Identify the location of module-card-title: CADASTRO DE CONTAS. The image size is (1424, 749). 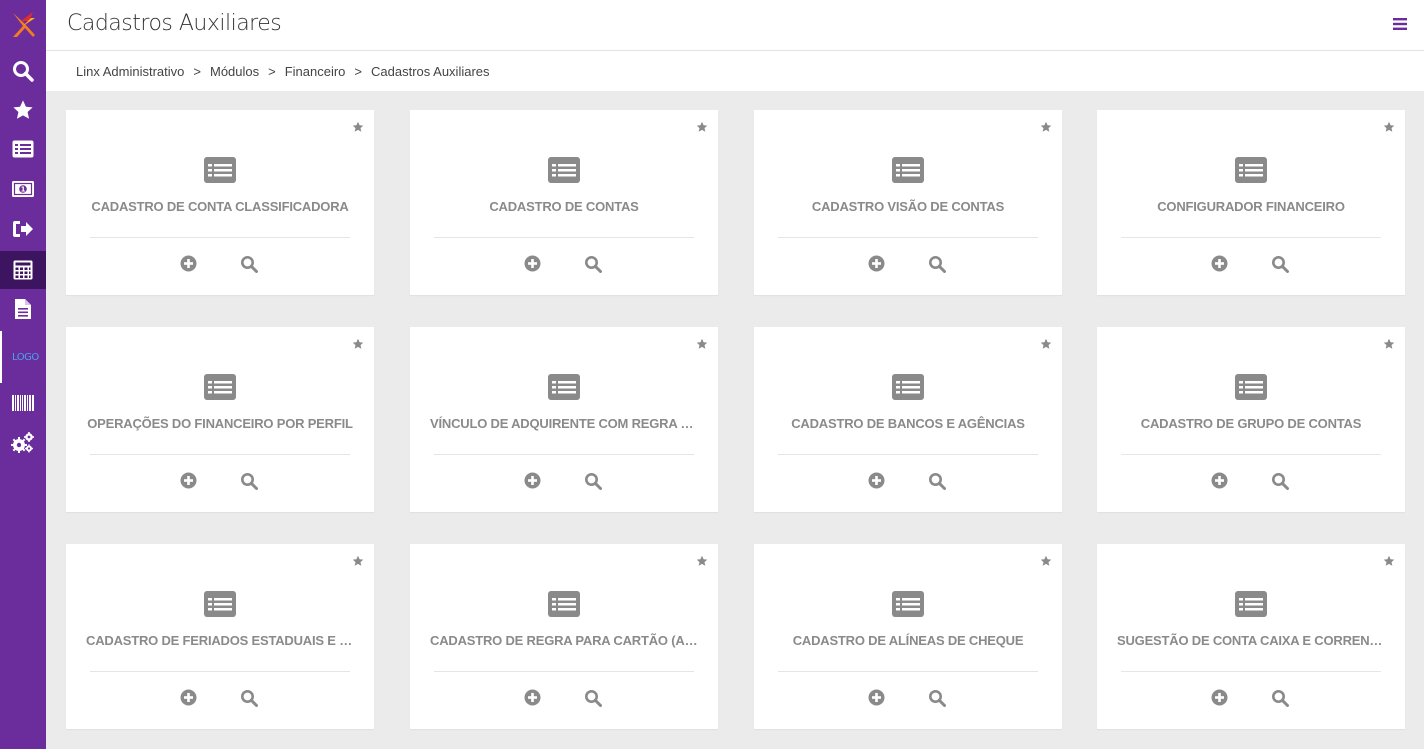
(564, 206).